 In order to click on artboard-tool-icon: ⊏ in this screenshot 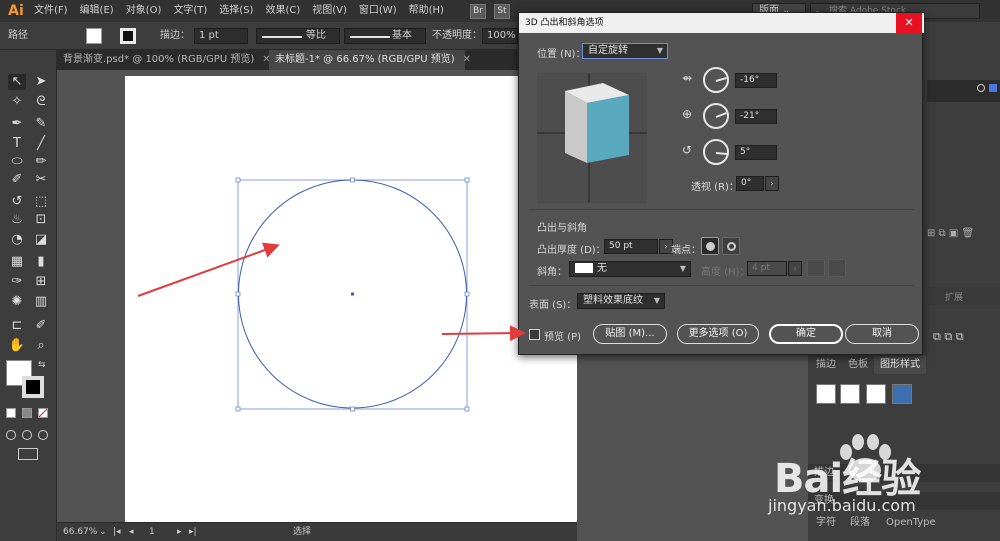, I will do `click(17, 326)`.